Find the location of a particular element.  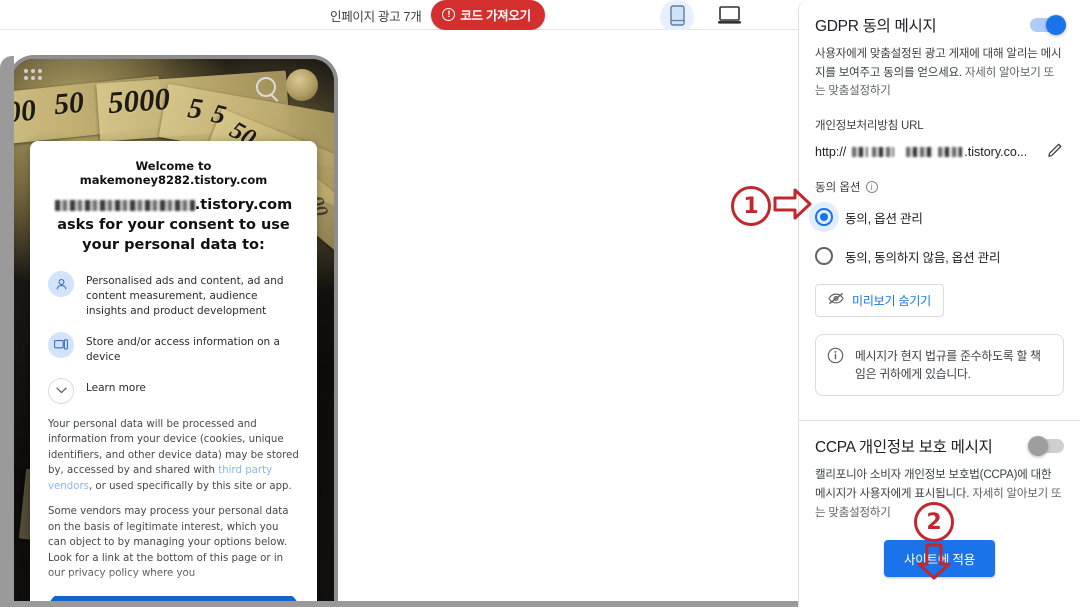

url-prefix: http:// is located at coordinates (831, 151).